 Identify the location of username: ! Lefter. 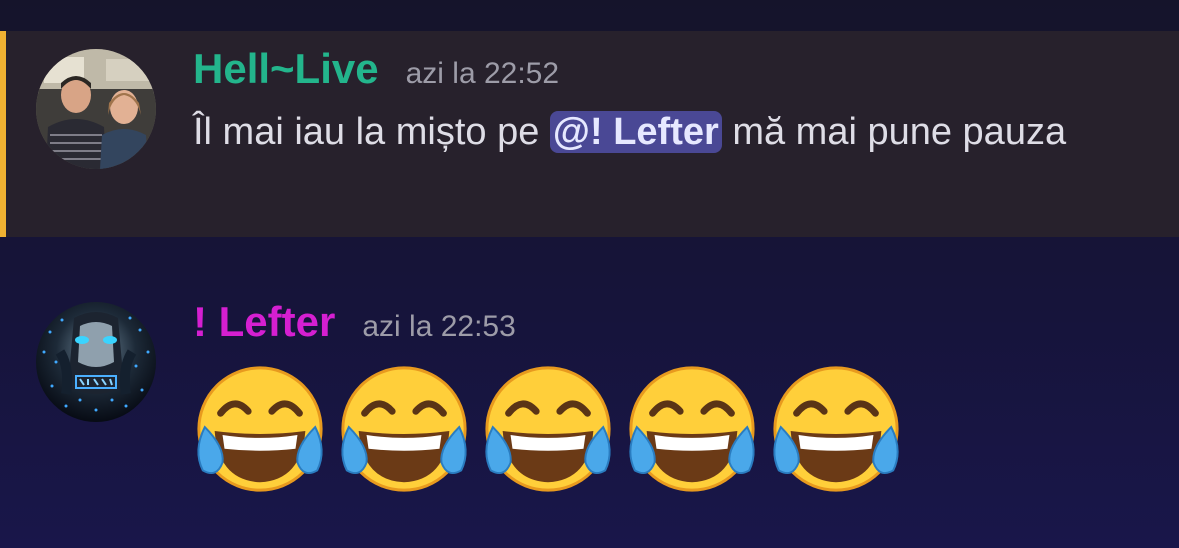
(264, 322).